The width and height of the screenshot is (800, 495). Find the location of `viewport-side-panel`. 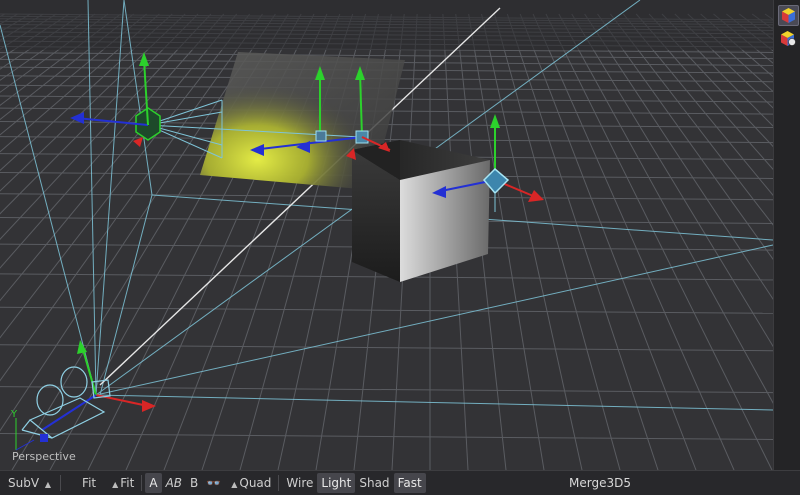

viewport-side-panel is located at coordinates (786, 235).